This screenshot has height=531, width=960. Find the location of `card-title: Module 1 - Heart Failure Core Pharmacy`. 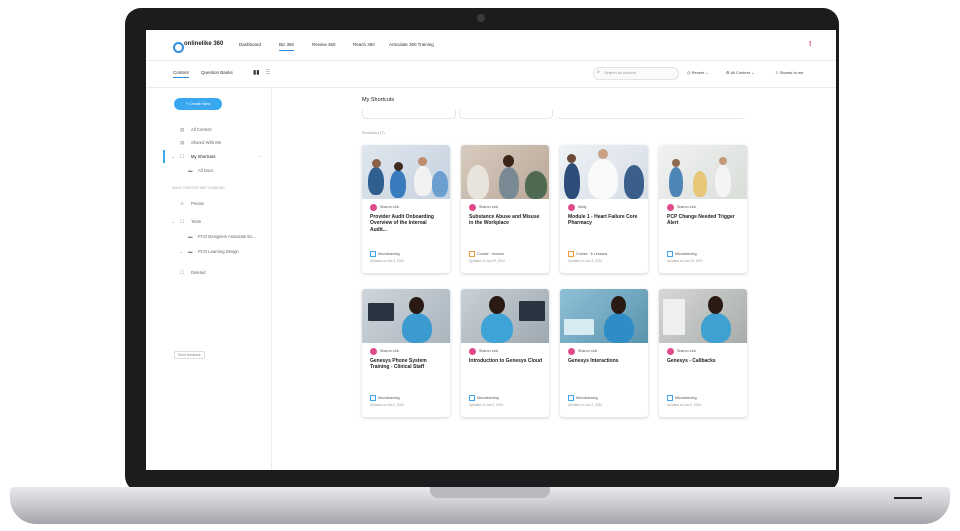

card-title: Module 1 - Heart Failure Core Pharmacy is located at coordinates (603, 220).